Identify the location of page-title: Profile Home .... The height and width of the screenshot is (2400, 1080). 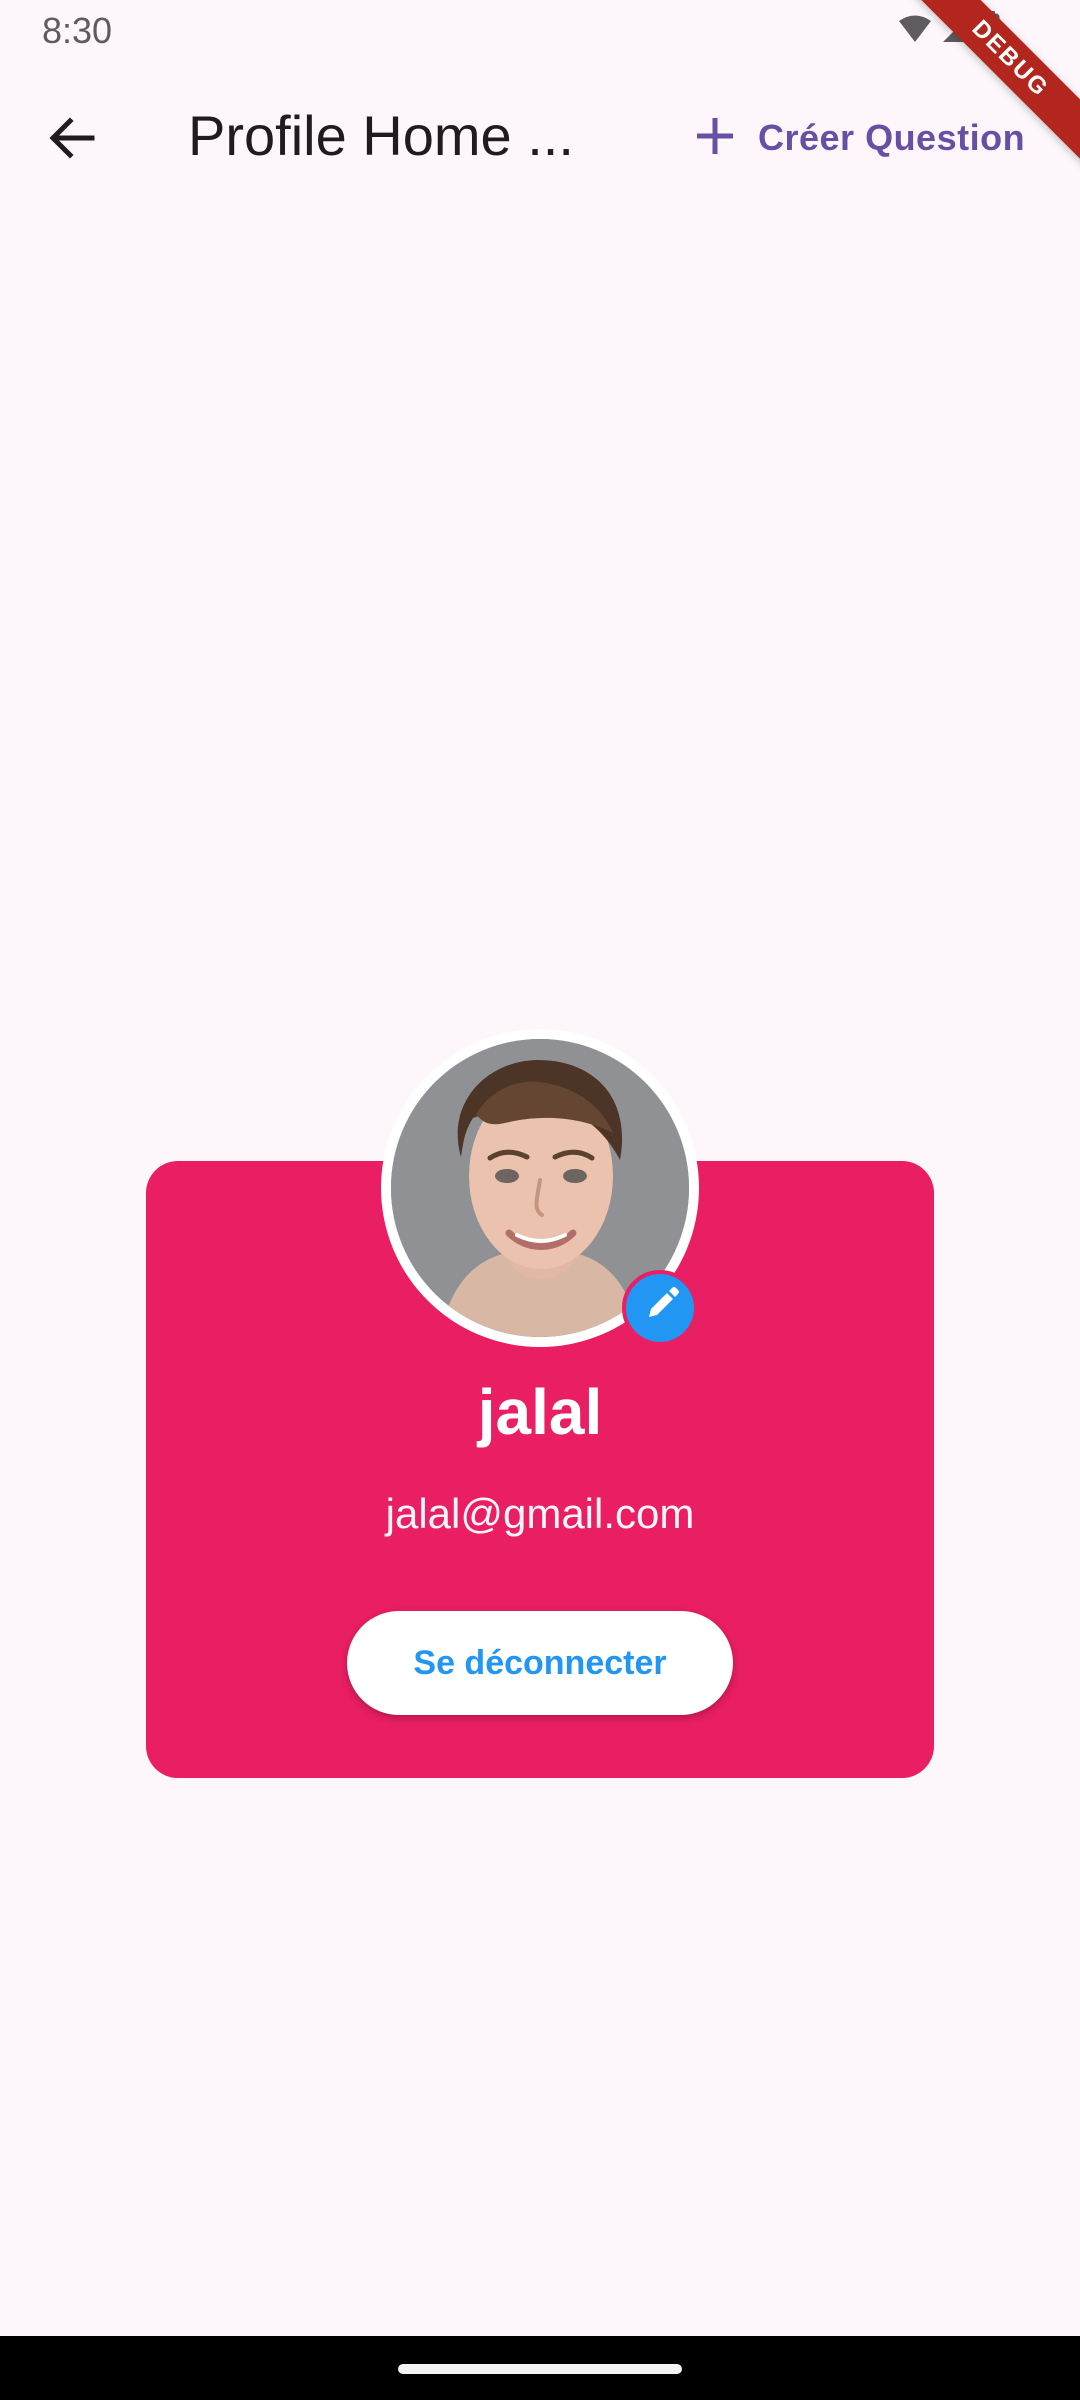
(381, 135).